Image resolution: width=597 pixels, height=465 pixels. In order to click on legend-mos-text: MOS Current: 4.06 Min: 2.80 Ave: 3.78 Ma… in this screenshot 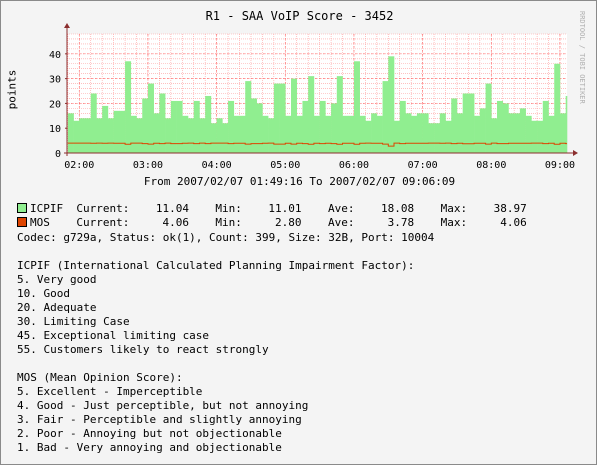, I will do `click(278, 222)`.